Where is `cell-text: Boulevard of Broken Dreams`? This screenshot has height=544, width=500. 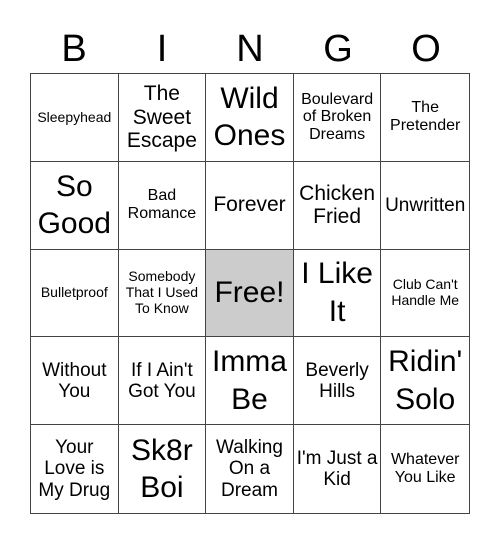
cell-text: Boulevard of Broken Dreams is located at coordinates (337, 117).